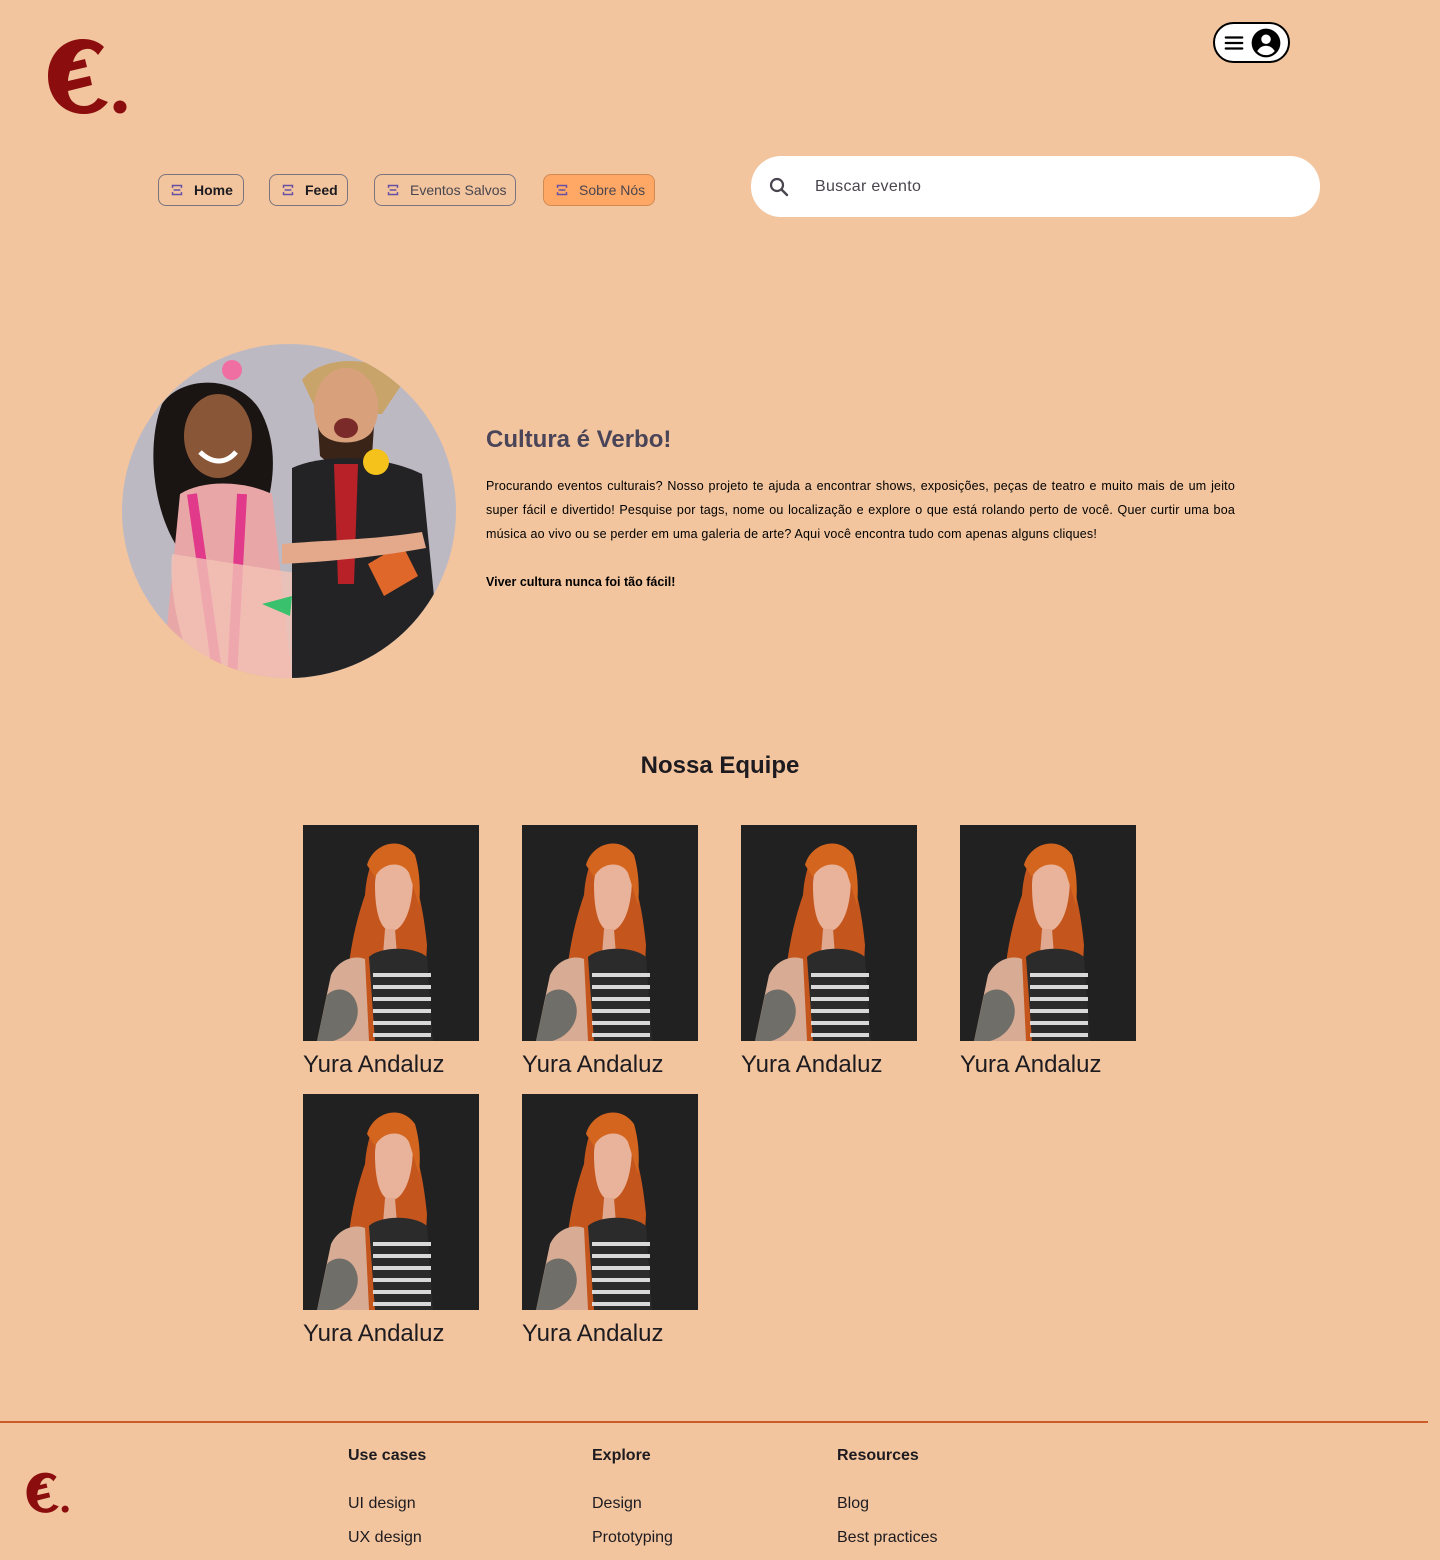 The width and height of the screenshot is (1440, 1560). What do you see at coordinates (579, 439) in the screenshot?
I see `hero-title: Cultura é Verbo!` at bounding box center [579, 439].